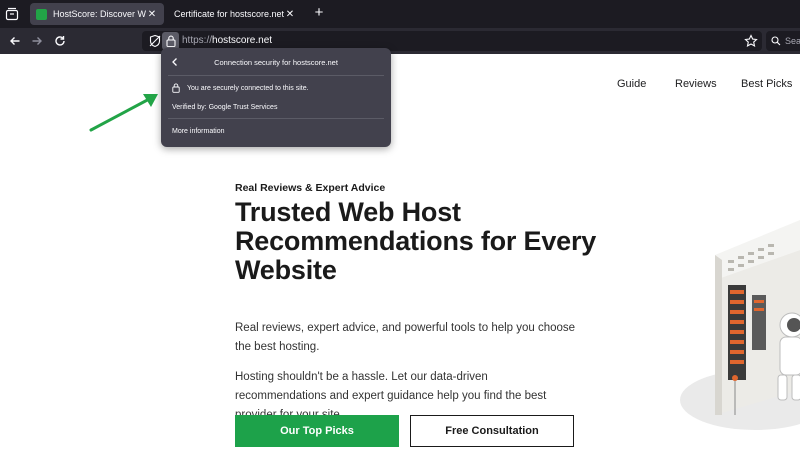 The height and width of the screenshot is (460, 800). I want to click on tab-hostscore: HostScore: Discover Web Hosts ✕, so click(97, 14).